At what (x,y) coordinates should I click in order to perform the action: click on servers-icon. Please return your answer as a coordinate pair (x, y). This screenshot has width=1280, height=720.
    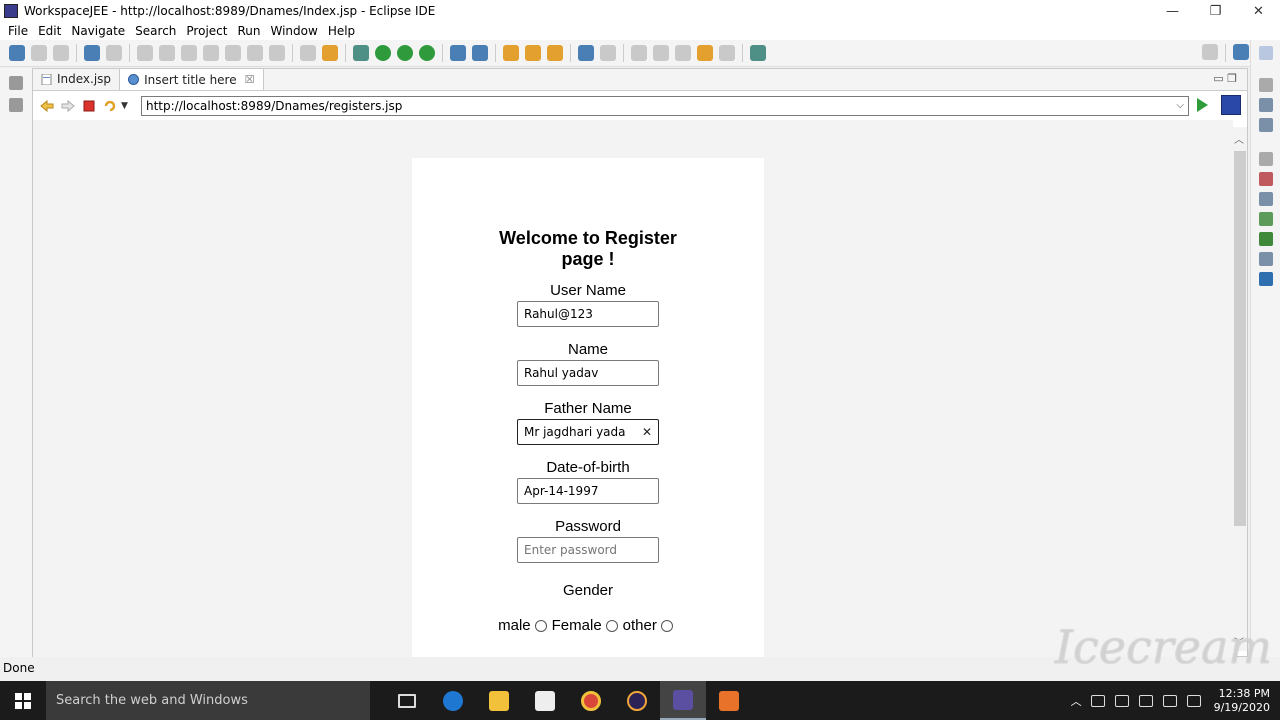
    Looking at the image, I should click on (1266, 219).